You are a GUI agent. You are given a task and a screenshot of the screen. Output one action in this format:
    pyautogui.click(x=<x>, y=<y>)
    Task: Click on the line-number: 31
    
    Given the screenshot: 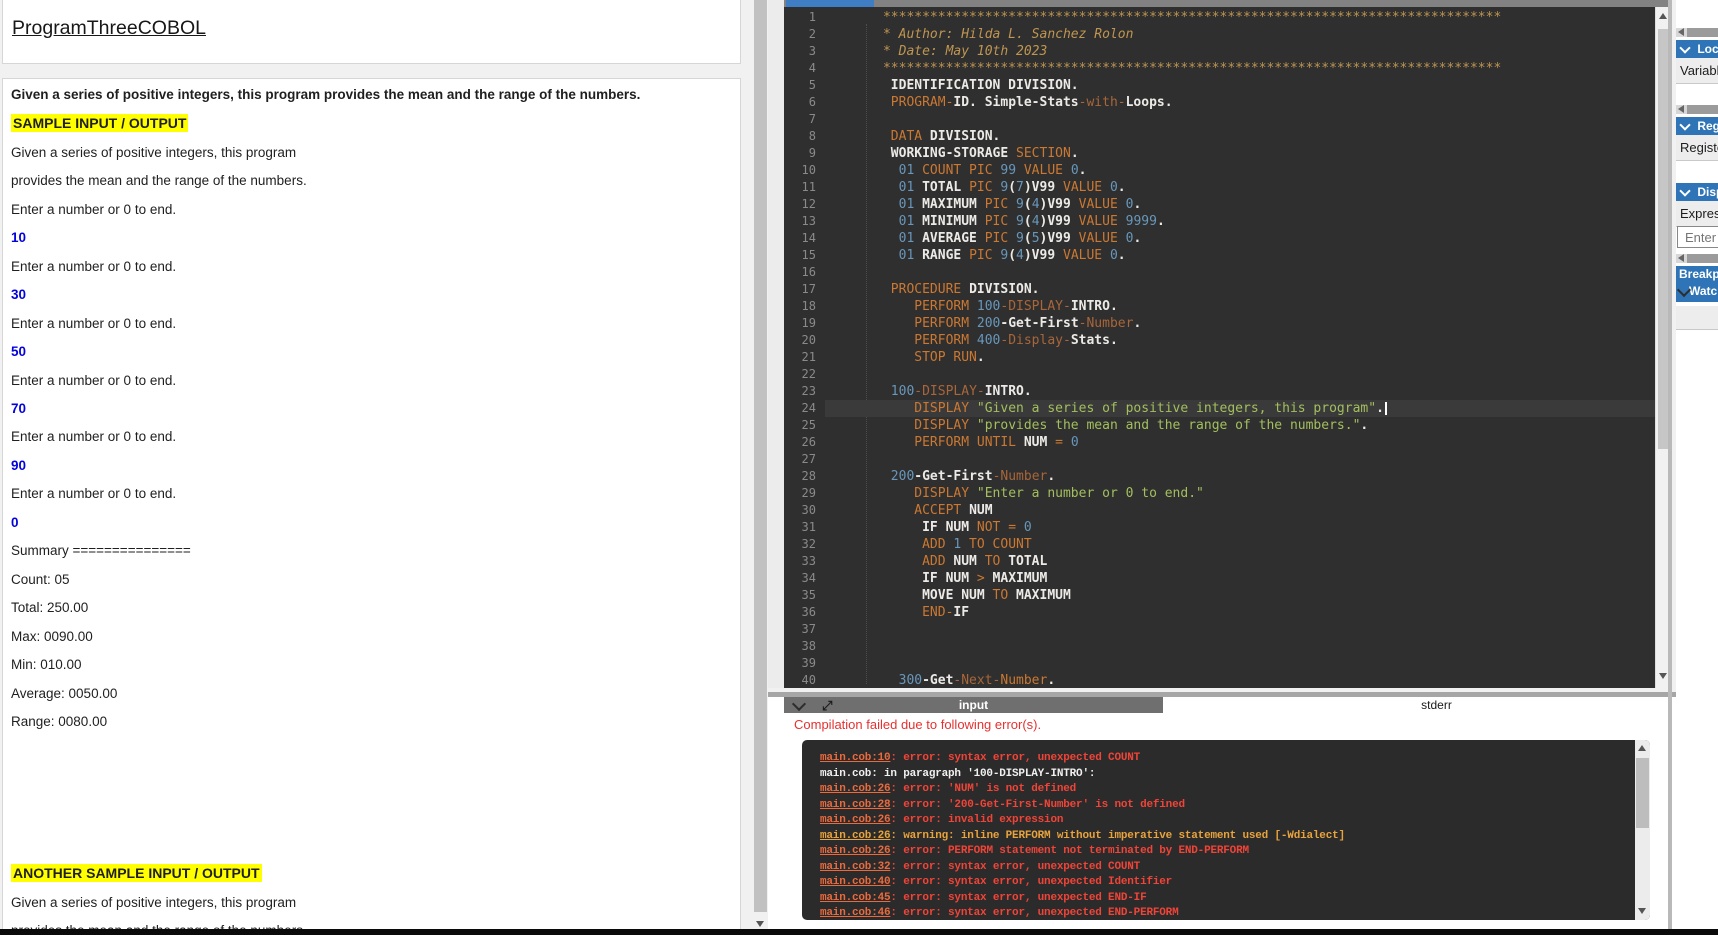 What is the action you would take?
    pyautogui.click(x=808, y=527)
    